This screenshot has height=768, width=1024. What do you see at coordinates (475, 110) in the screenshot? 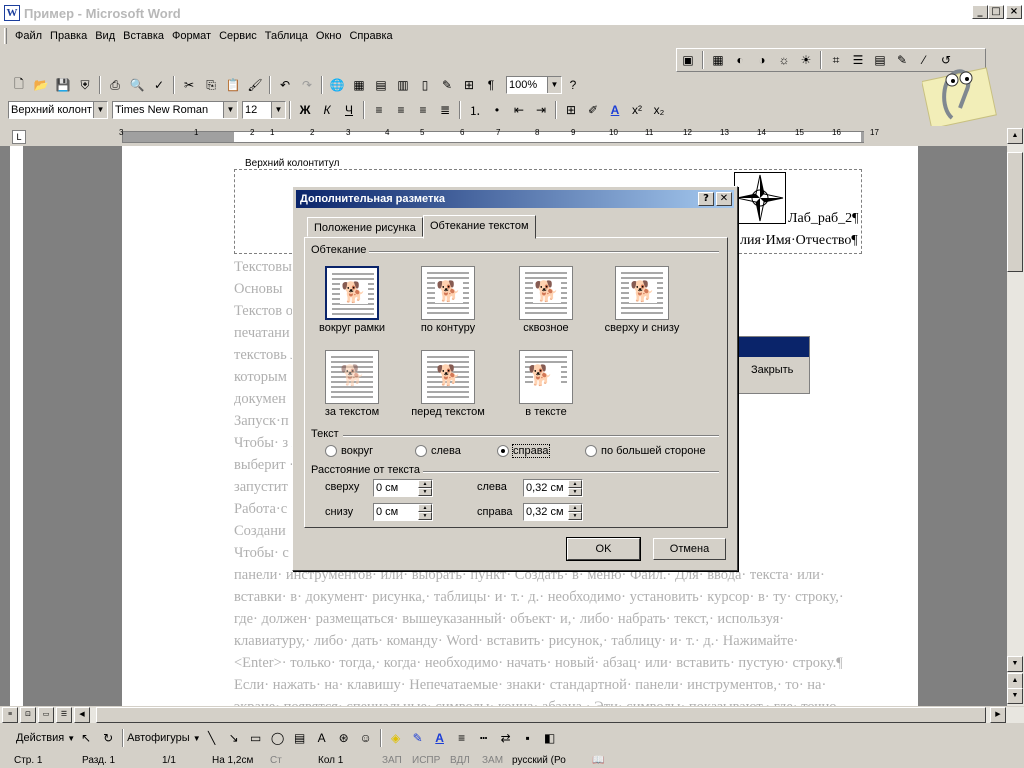
I see `numbering-icon: ⒈` at bounding box center [475, 110].